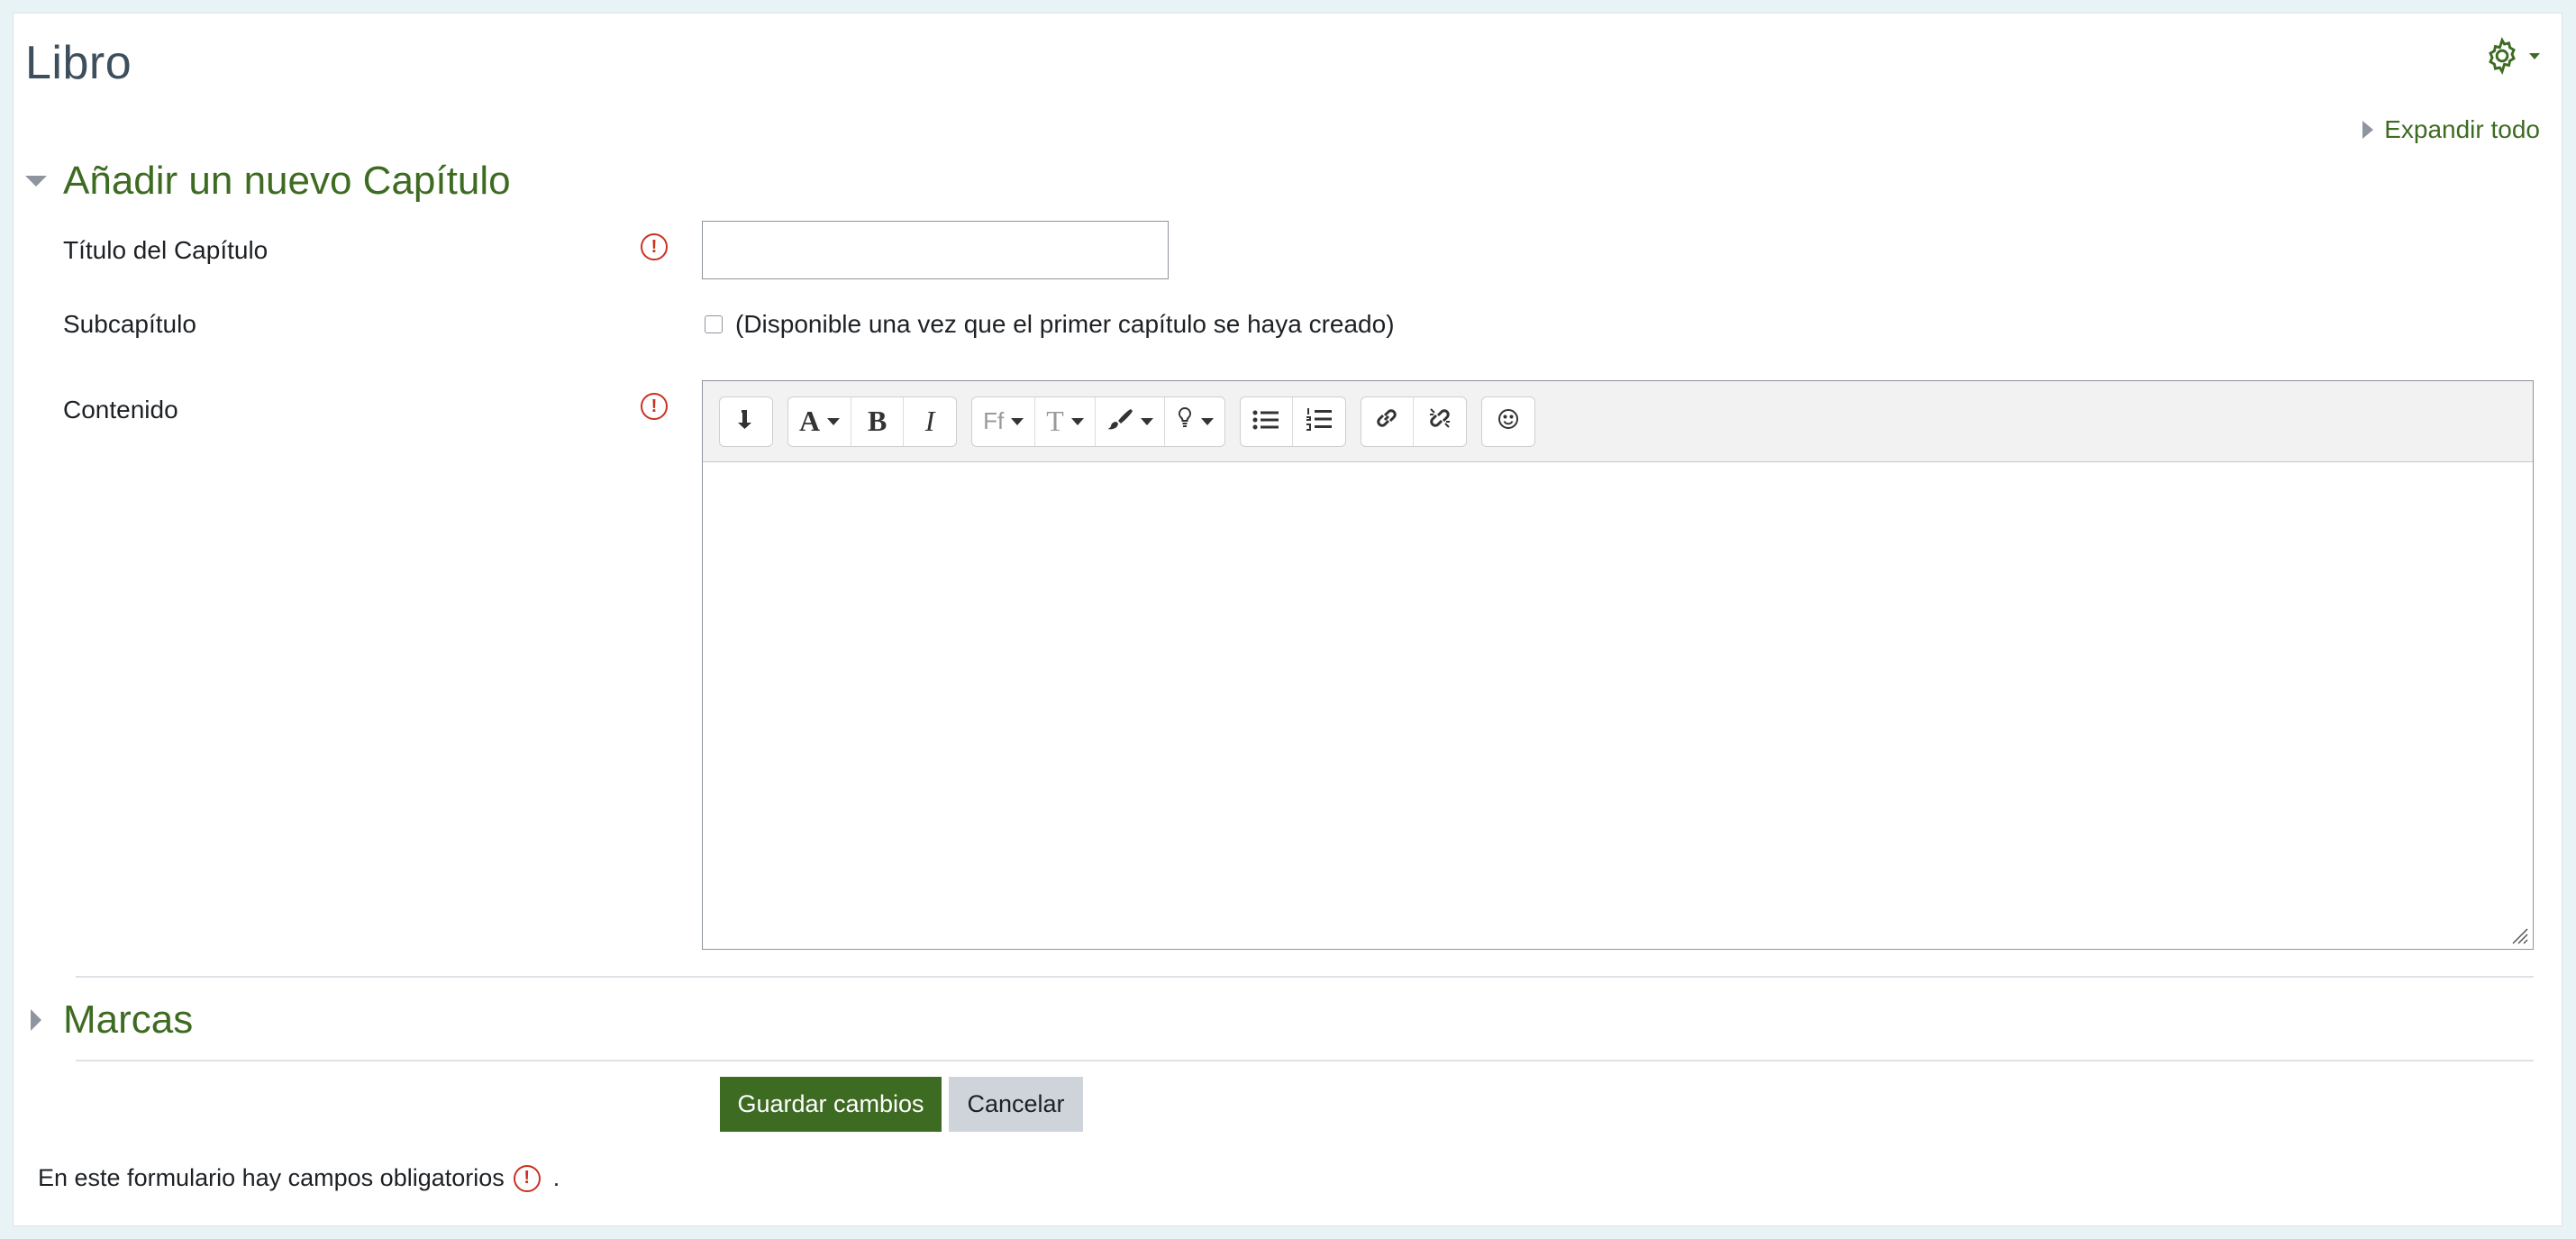  I want to click on chapter-title-label: Título del Capítulo, so click(166, 250).